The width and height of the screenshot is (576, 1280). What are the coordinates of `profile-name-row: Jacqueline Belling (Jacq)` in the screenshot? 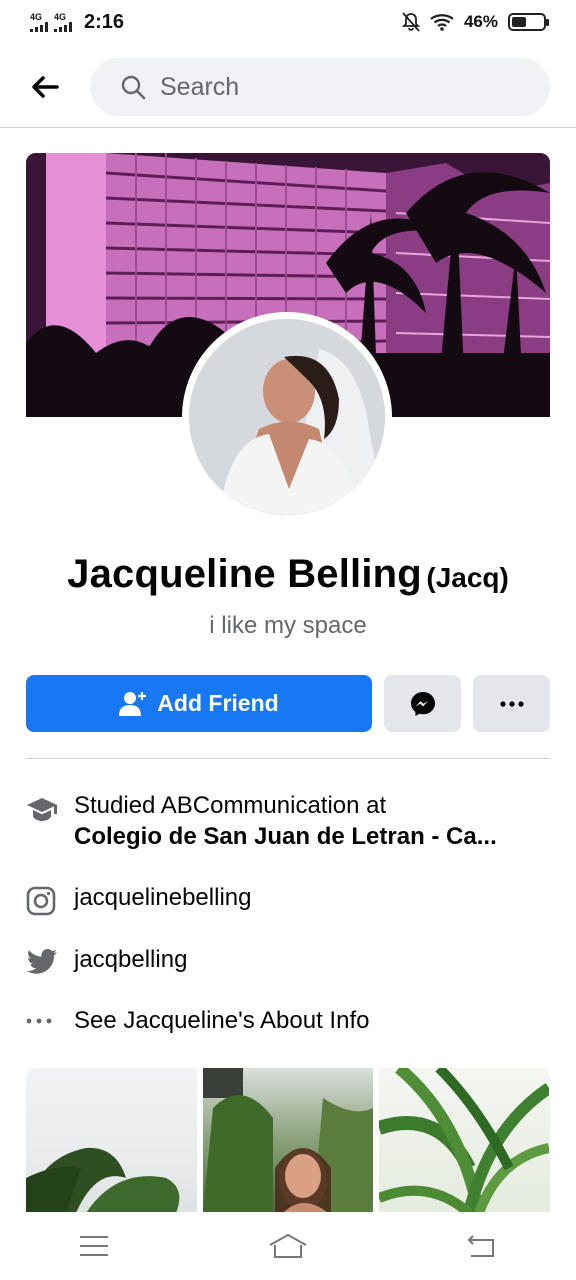 It's located at (288, 574).